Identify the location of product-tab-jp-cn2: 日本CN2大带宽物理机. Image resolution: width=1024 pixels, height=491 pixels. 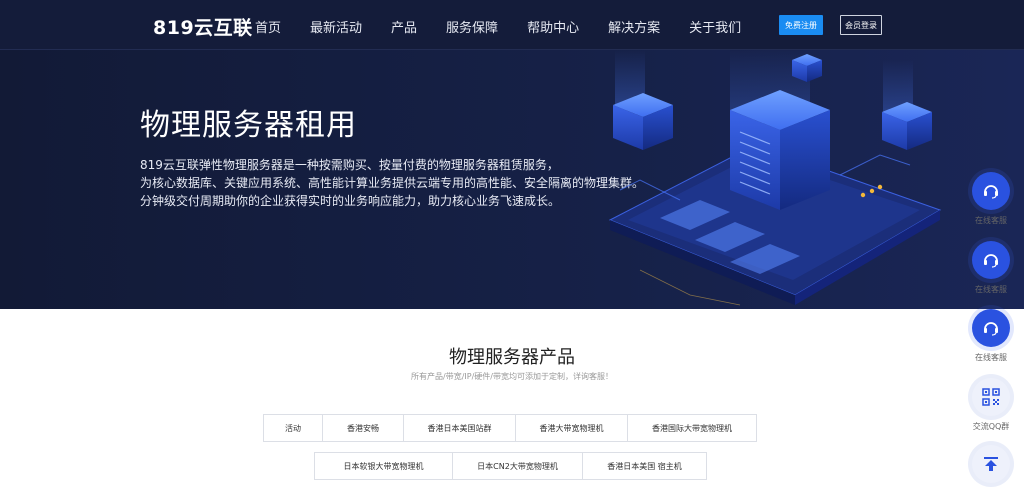
(517, 466).